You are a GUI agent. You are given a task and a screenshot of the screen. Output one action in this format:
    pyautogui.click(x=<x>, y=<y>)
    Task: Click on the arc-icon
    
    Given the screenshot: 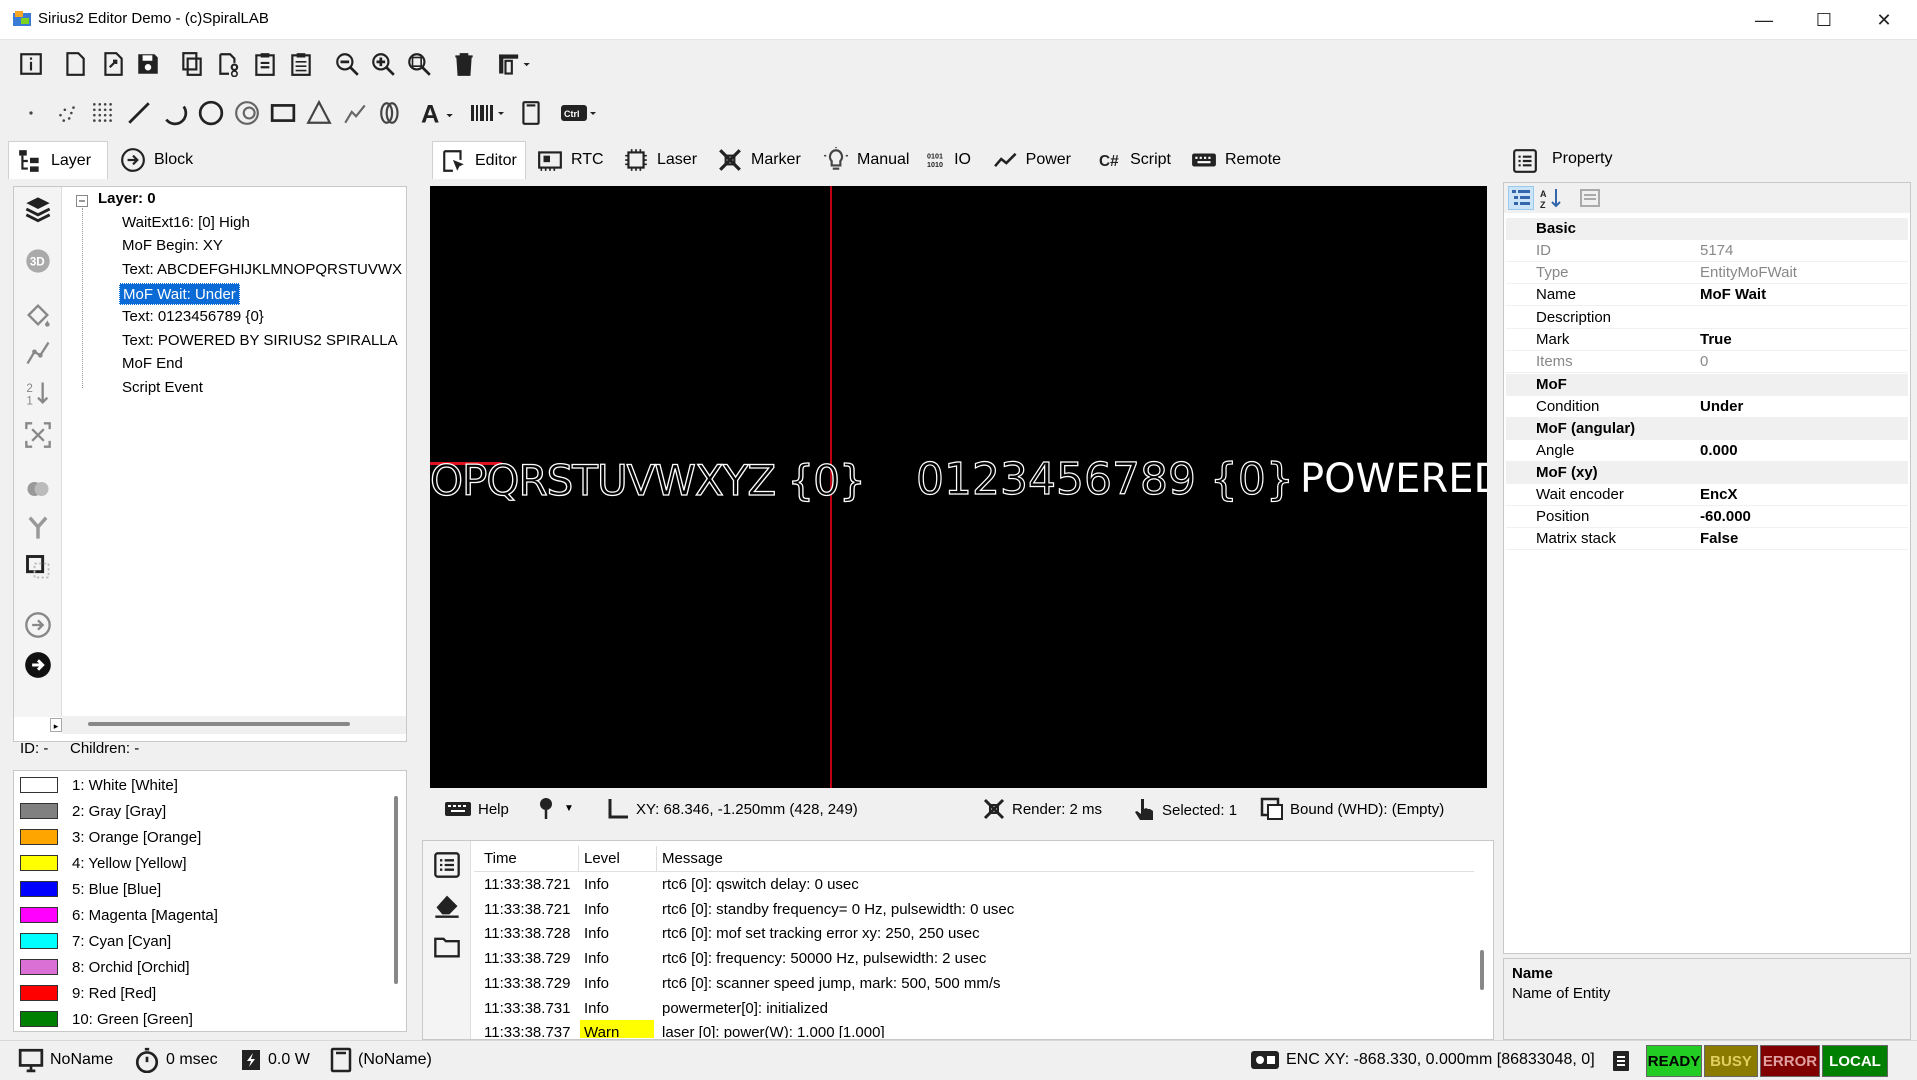 What is the action you would take?
    pyautogui.click(x=175, y=113)
    